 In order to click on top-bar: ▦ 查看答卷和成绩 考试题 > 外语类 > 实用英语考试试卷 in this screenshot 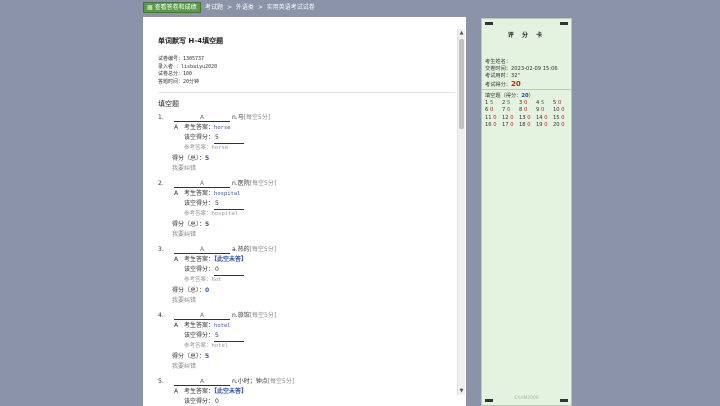, I will do `click(360, 7)`.